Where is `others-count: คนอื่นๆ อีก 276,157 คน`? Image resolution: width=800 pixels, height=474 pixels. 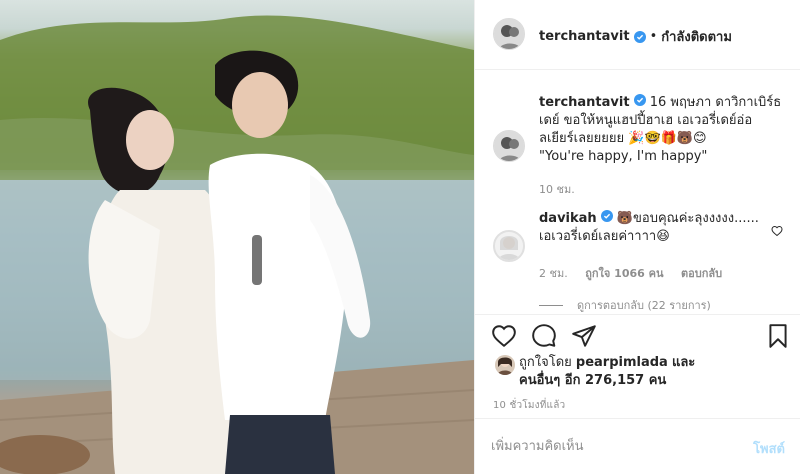
others-count: คนอื่นๆ อีก 276,157 คน is located at coordinates (592, 380).